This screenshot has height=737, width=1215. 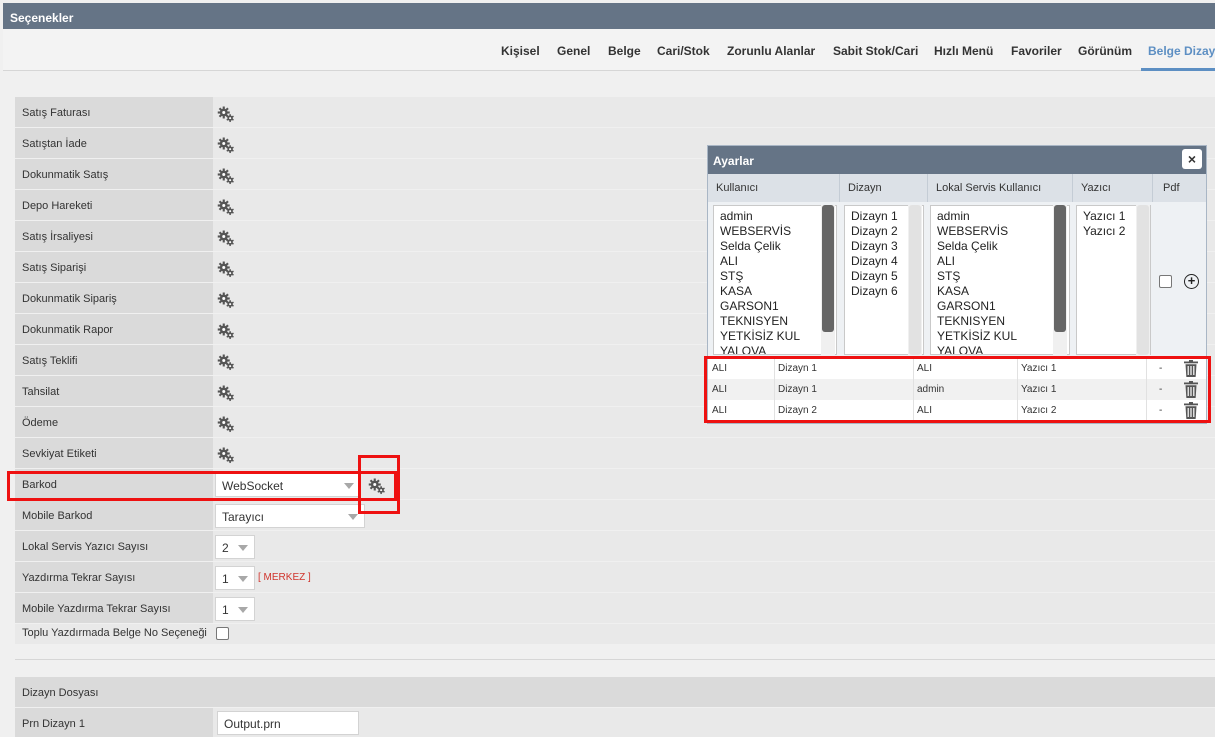 I want to click on barkod-label: Barkod, so click(x=114, y=484).